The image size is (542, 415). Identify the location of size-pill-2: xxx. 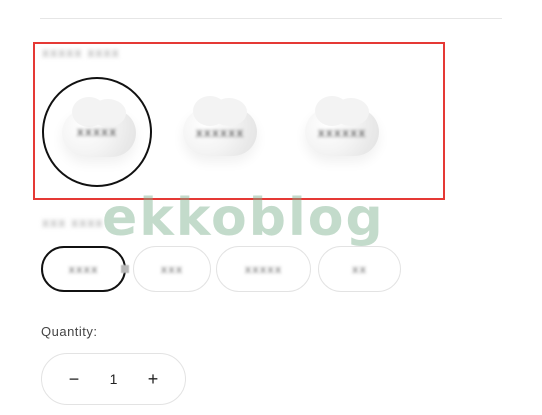
(172, 269).